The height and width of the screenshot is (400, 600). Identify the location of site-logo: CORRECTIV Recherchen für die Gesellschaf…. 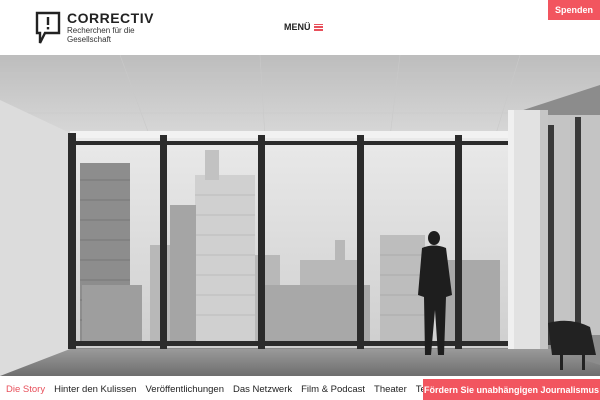
(94, 29).